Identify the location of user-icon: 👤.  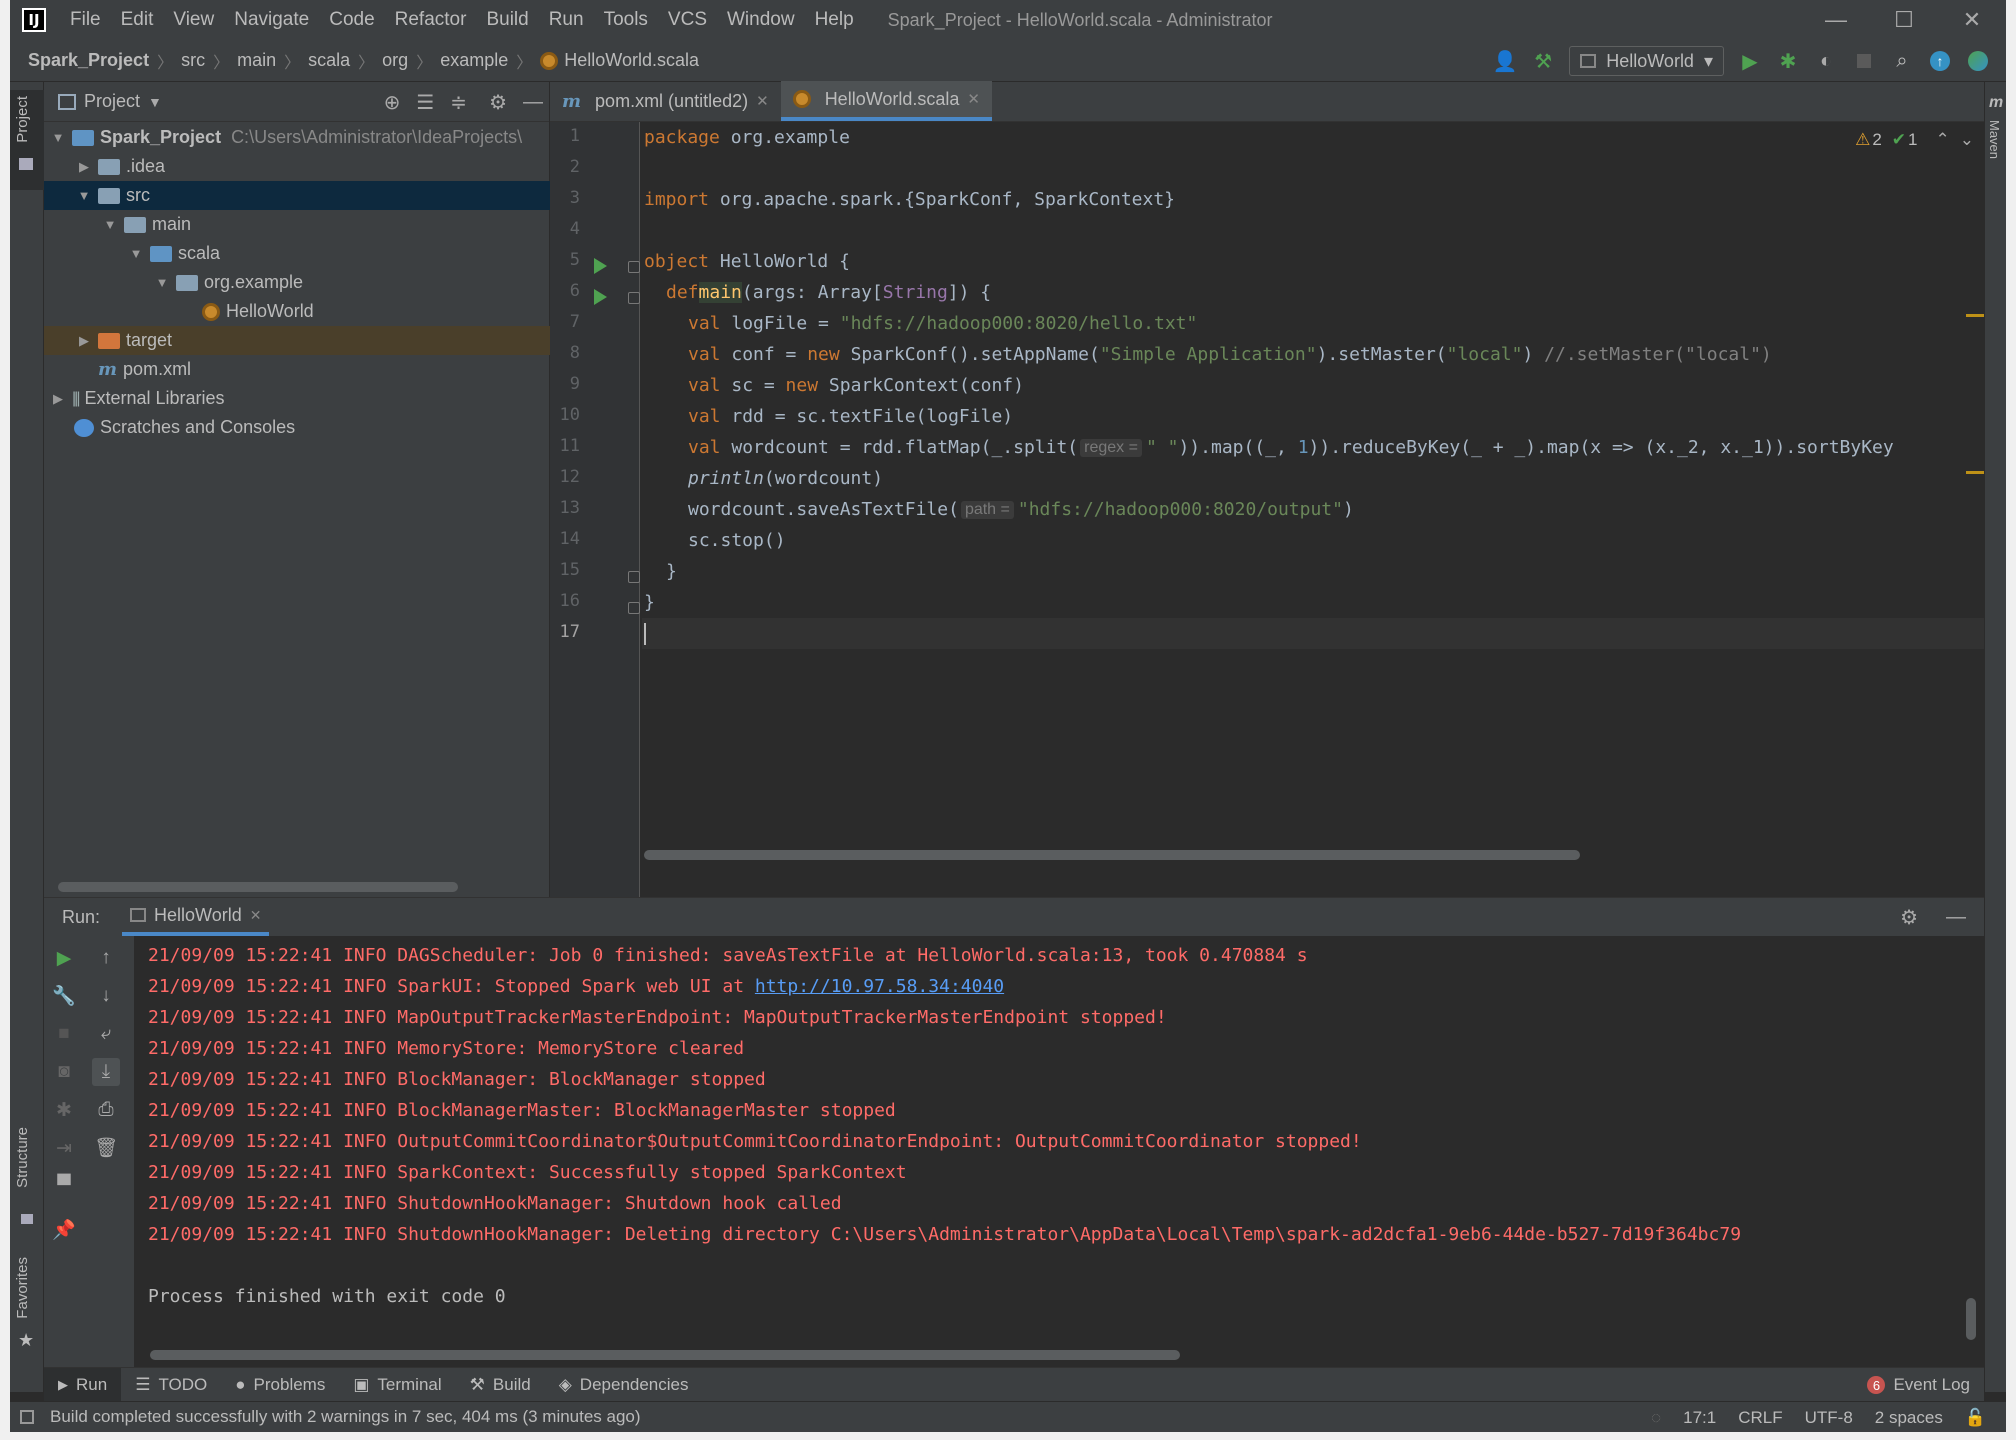
(1505, 61).